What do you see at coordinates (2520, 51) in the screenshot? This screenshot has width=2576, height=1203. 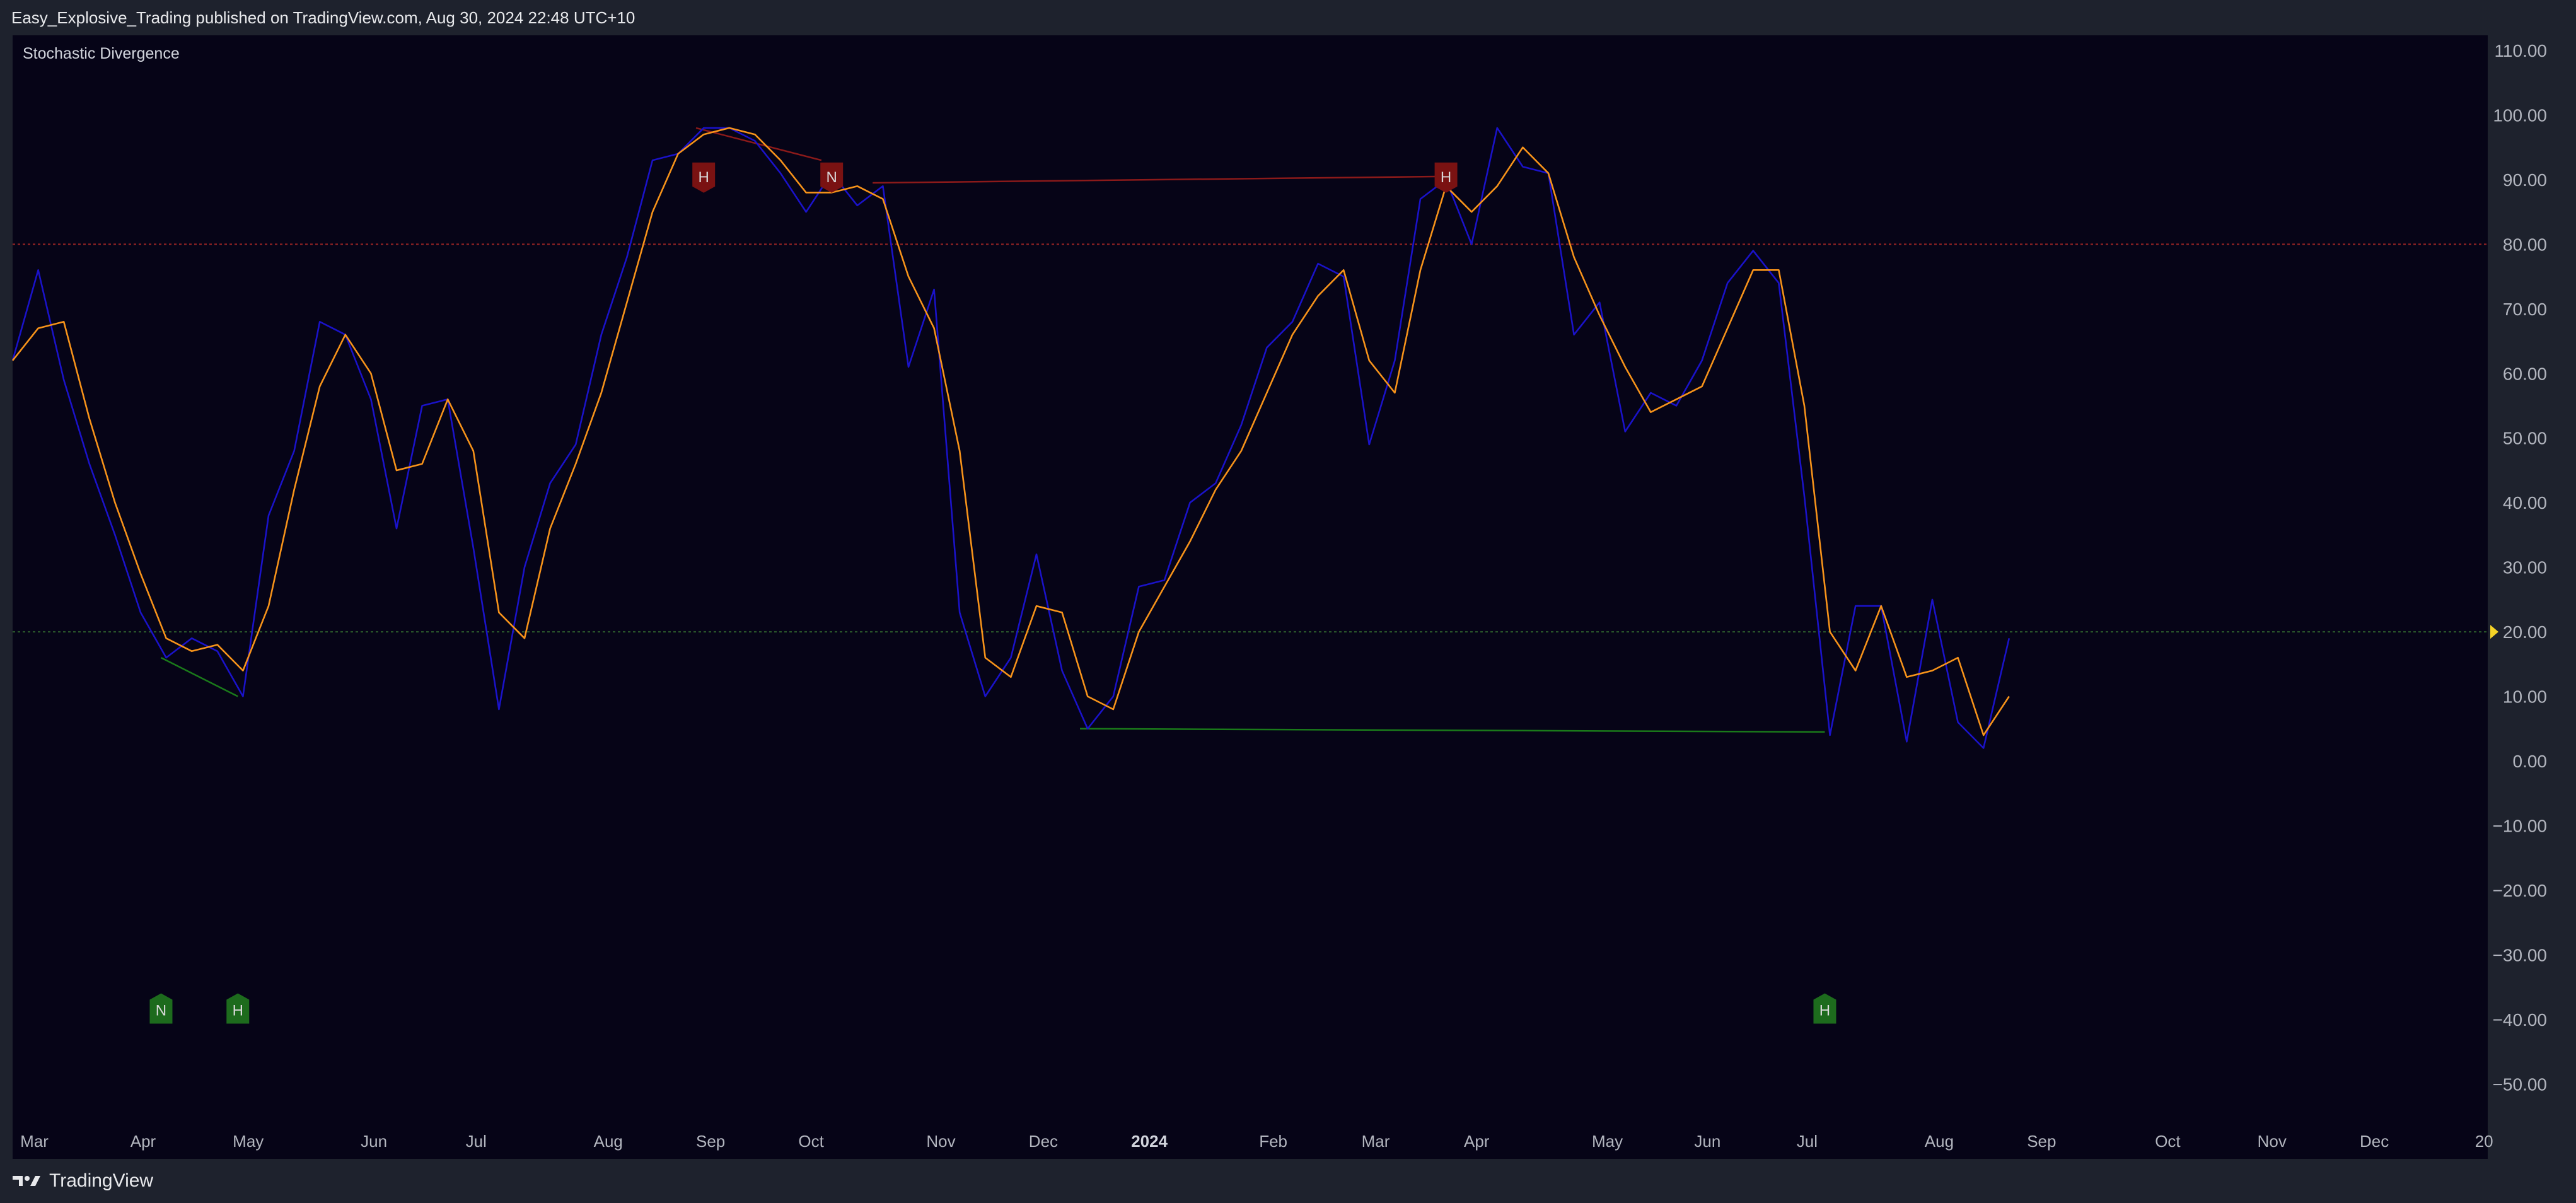 I see `y-tick-label: 110.00` at bounding box center [2520, 51].